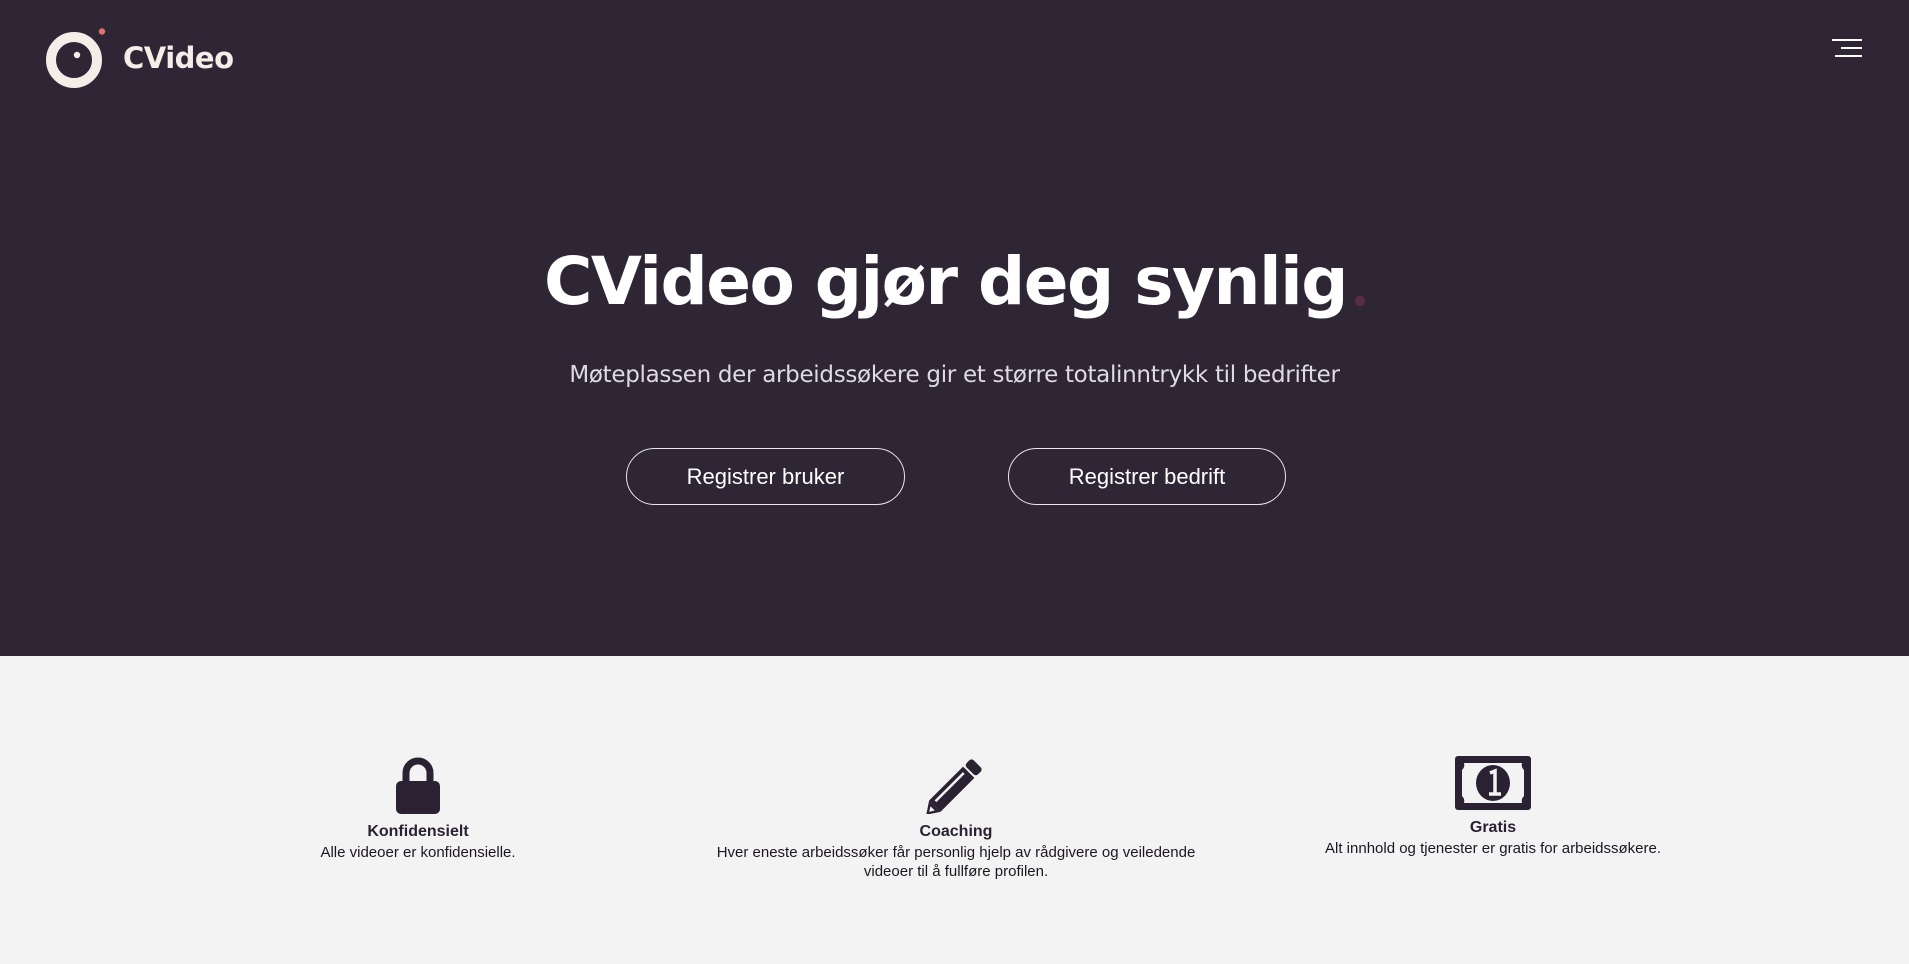 This screenshot has height=964, width=1909. What do you see at coordinates (946, 281) in the screenshot?
I see `hero-title-text: CVideo gjør deg synlig` at bounding box center [946, 281].